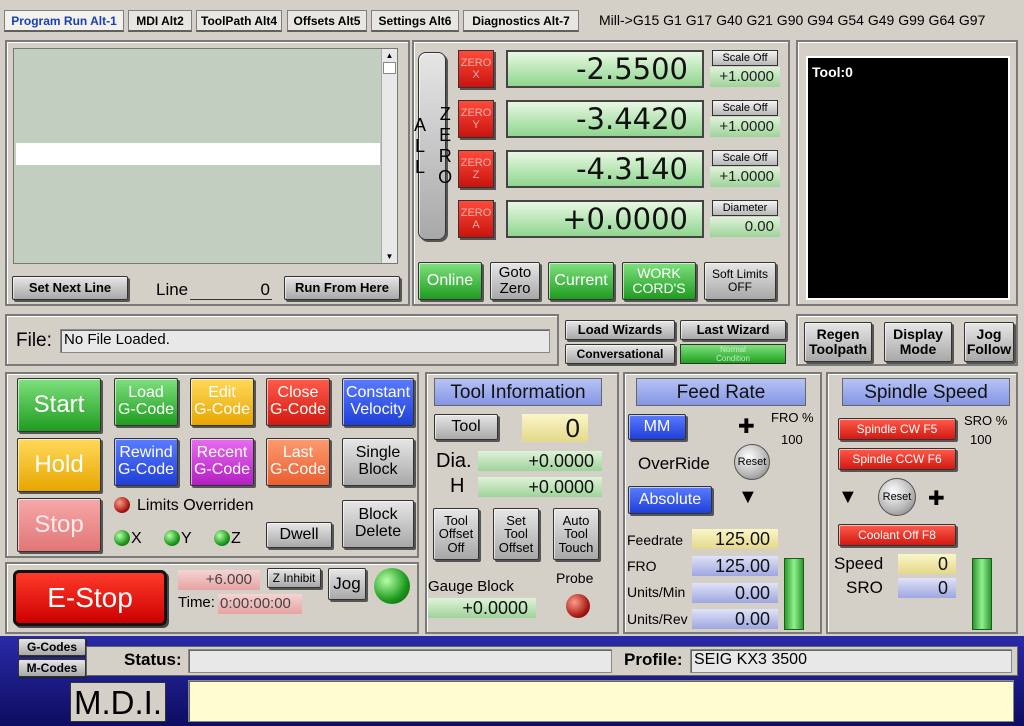 The height and width of the screenshot is (726, 1024). Describe the element at coordinates (605, 219) in the screenshot. I see `dro-a-value: +0.0000` at that location.